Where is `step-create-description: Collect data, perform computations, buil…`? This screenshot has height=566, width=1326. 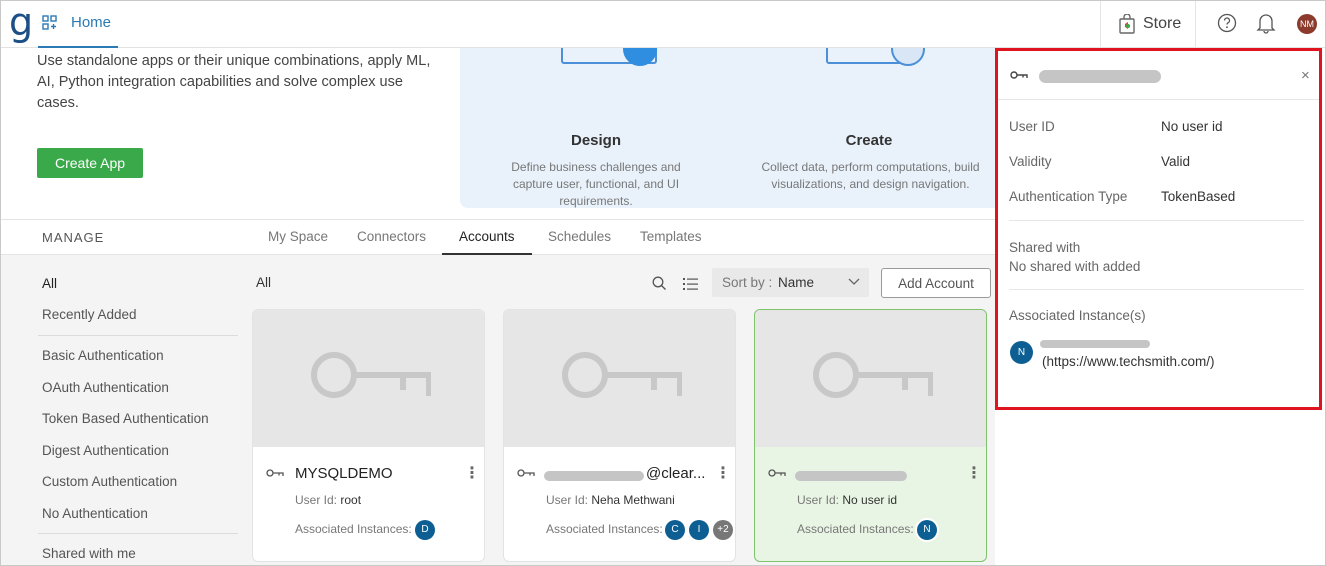 step-create-description: Collect data, perform computations, buil… is located at coordinates (870, 175).